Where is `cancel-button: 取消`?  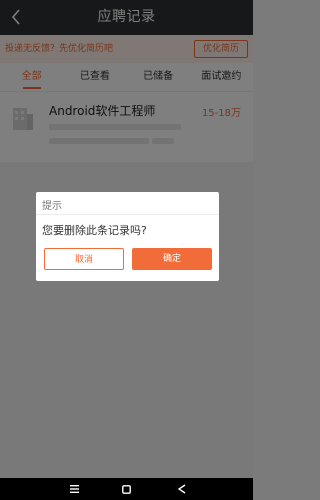
cancel-button: 取消 is located at coordinates (84, 259).